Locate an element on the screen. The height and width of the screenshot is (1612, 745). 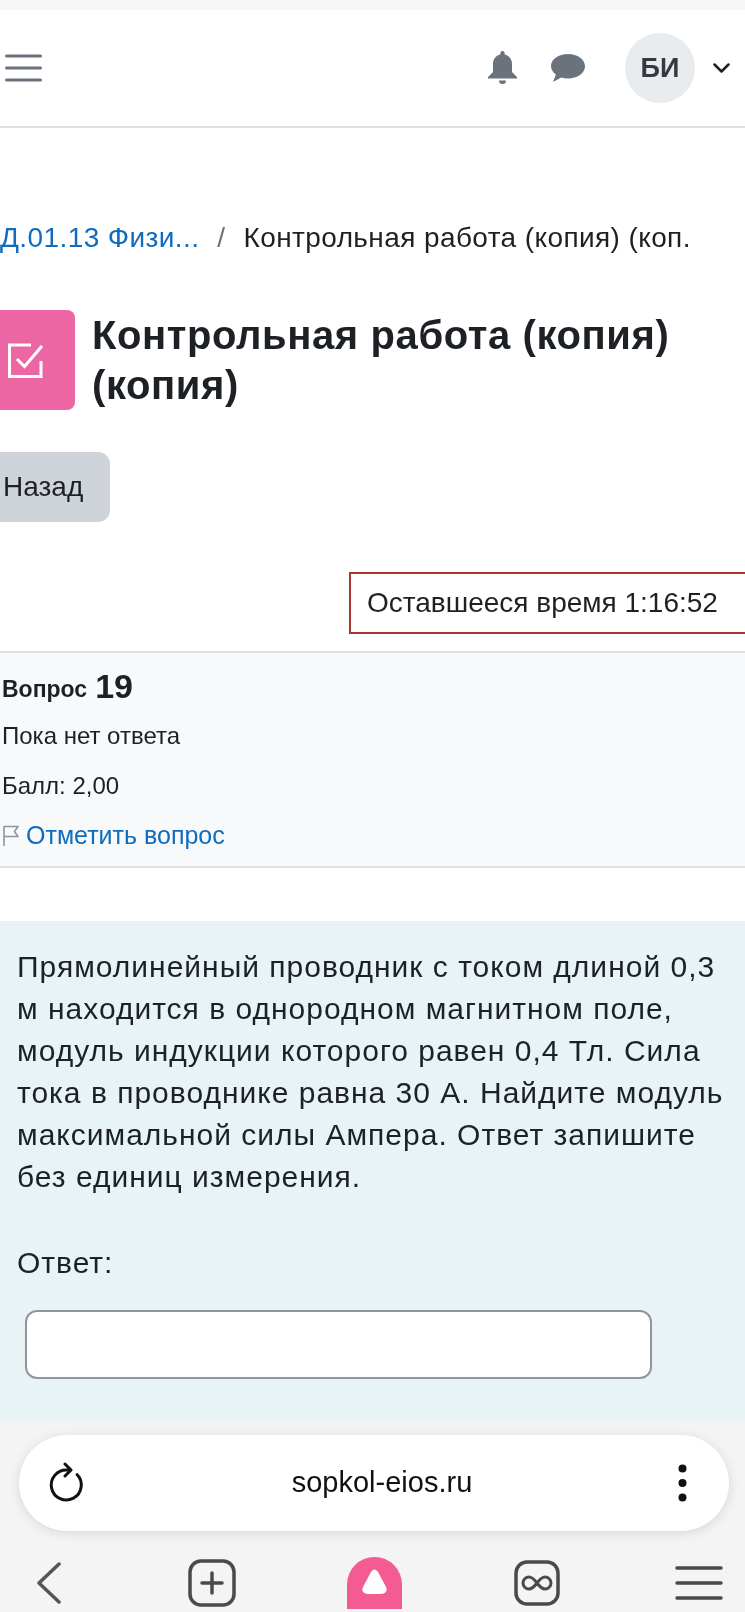
menu-button is located at coordinates (23, 68).